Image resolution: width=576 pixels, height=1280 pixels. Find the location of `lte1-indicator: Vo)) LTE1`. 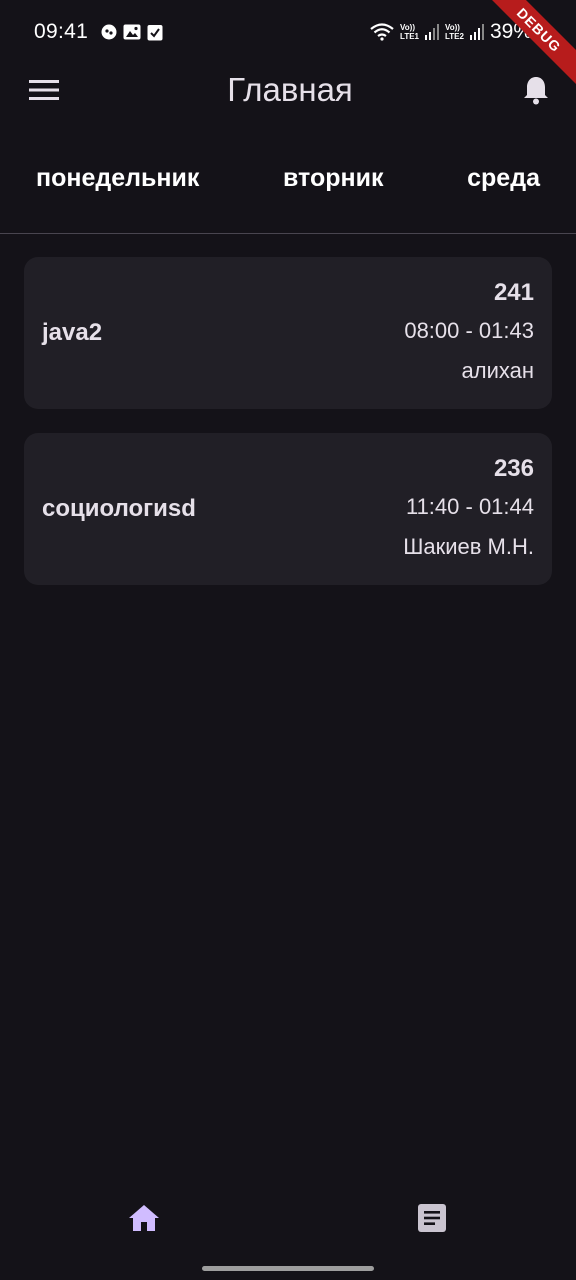

lte1-indicator: Vo)) LTE1 is located at coordinates (409, 32).